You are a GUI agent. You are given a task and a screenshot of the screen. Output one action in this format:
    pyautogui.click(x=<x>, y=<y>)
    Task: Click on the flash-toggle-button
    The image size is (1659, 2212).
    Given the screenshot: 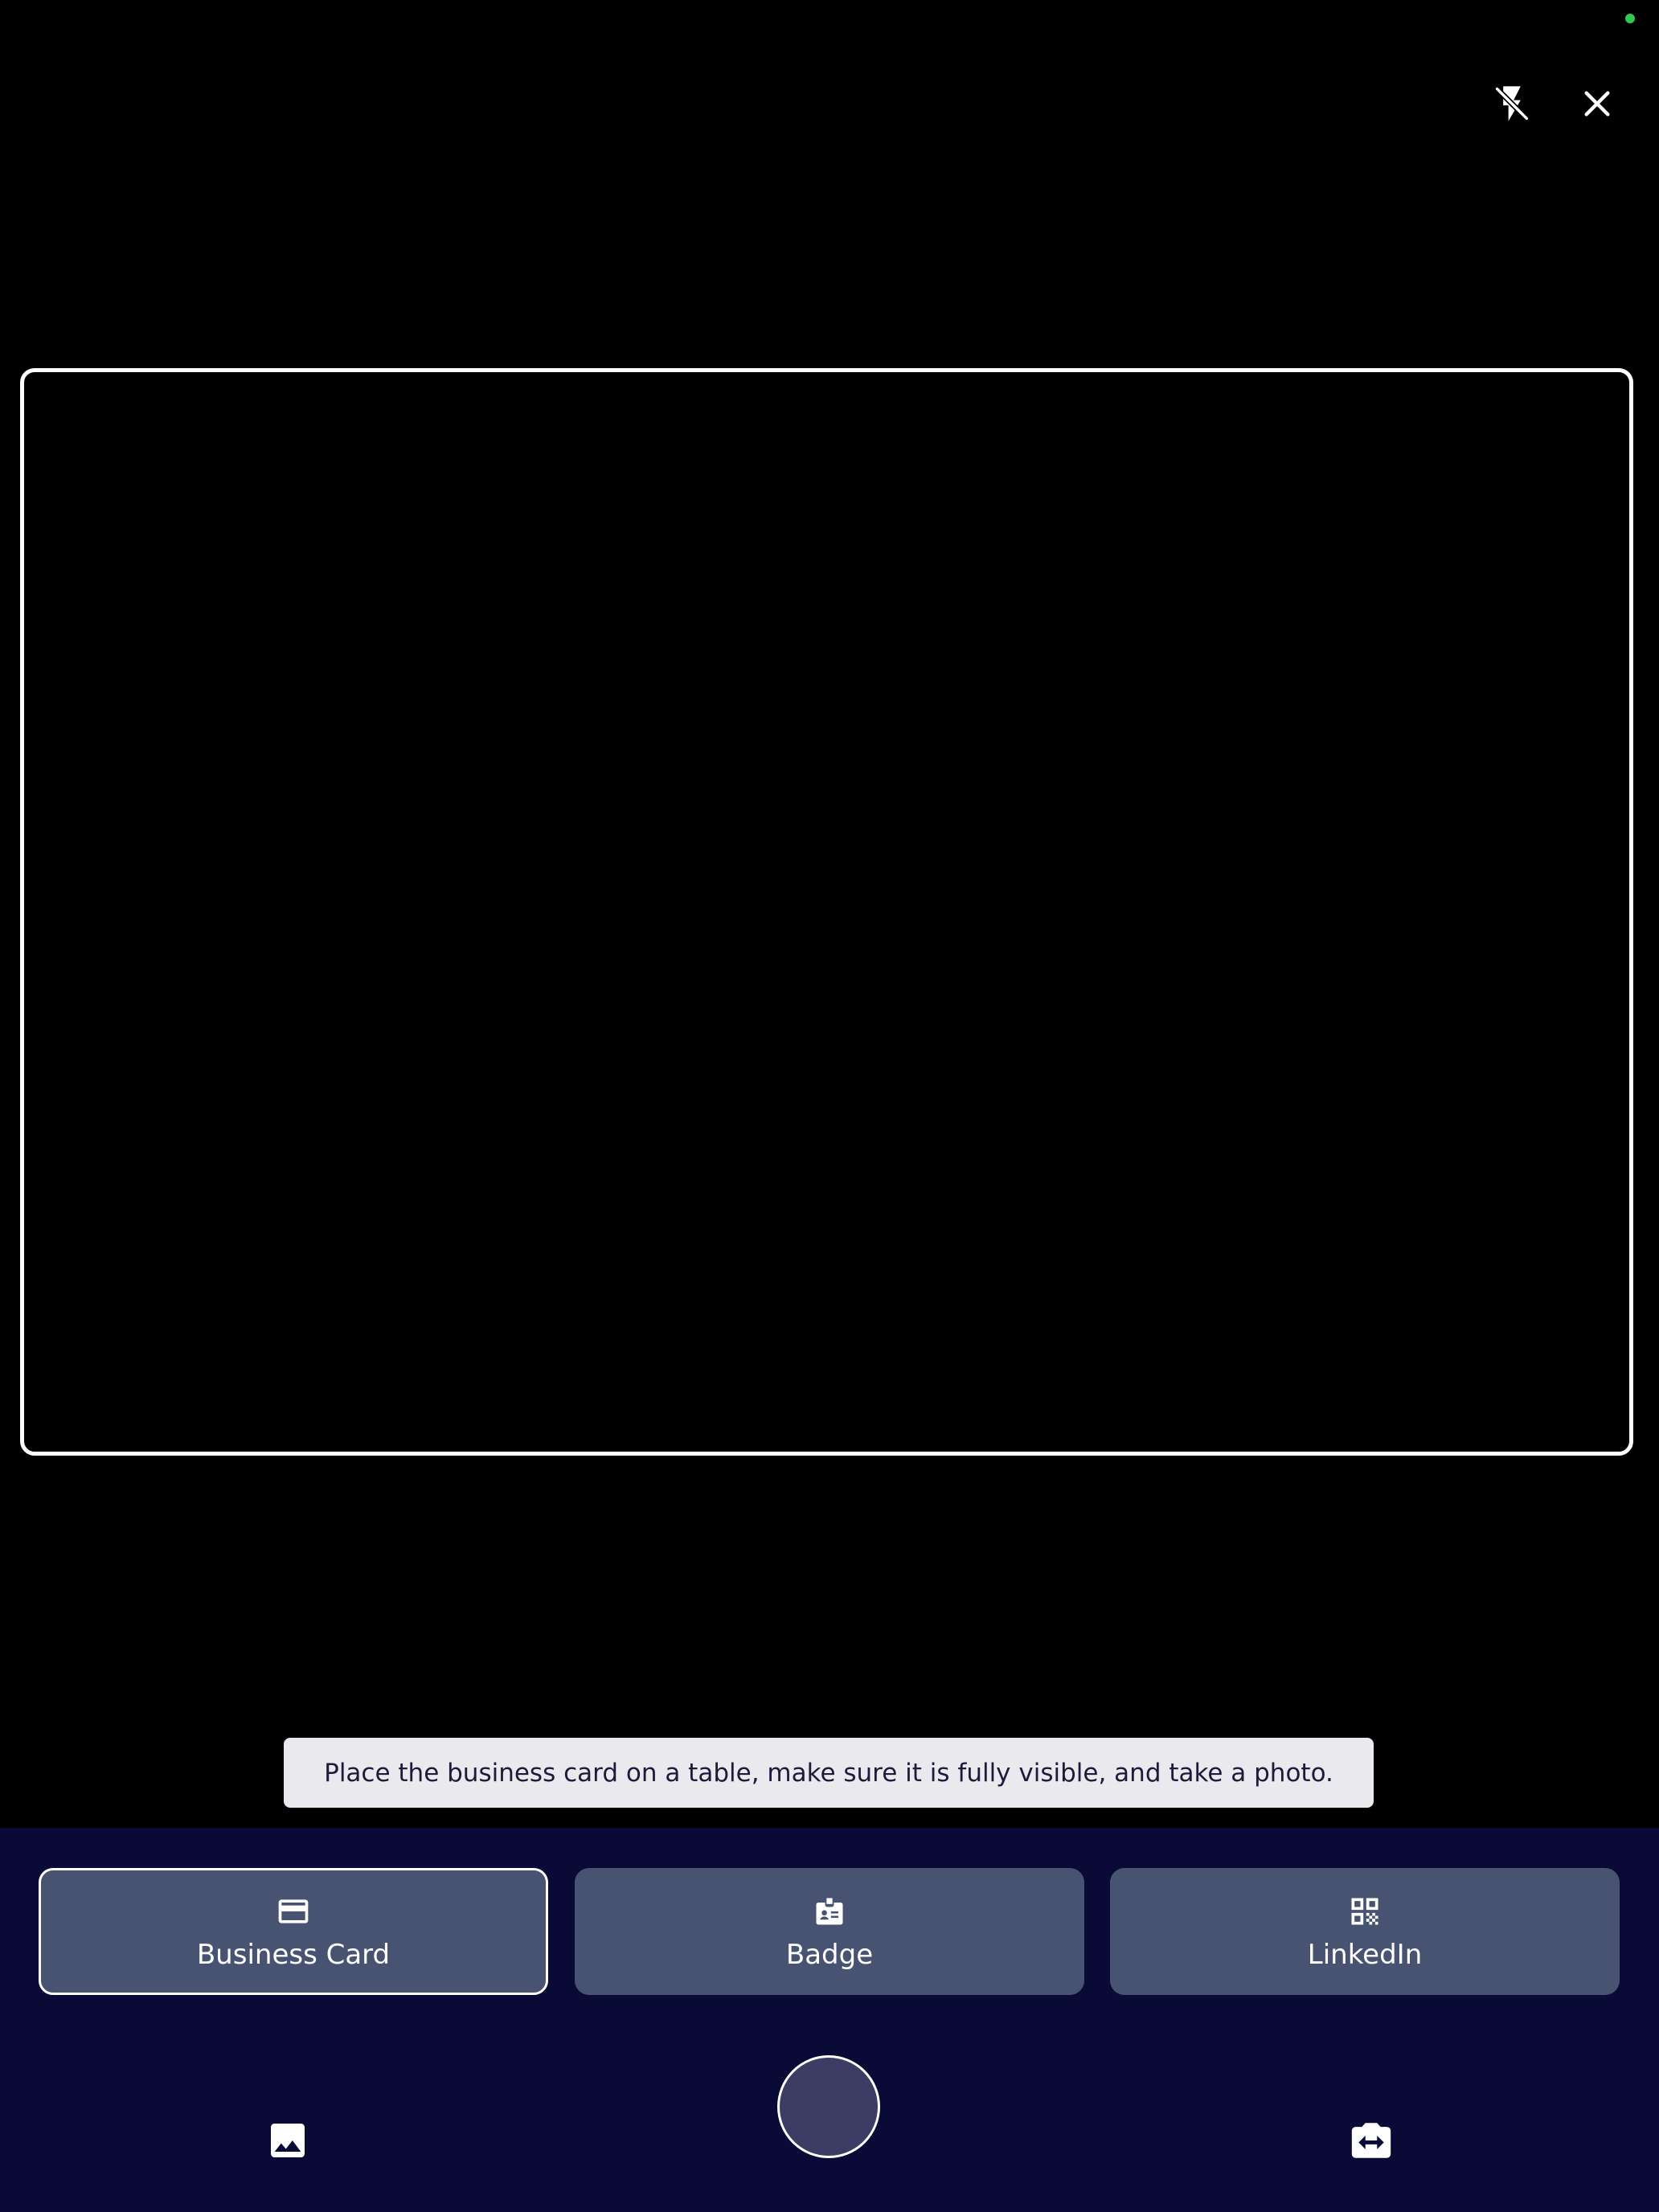 What is the action you would take?
    pyautogui.click(x=1512, y=105)
    